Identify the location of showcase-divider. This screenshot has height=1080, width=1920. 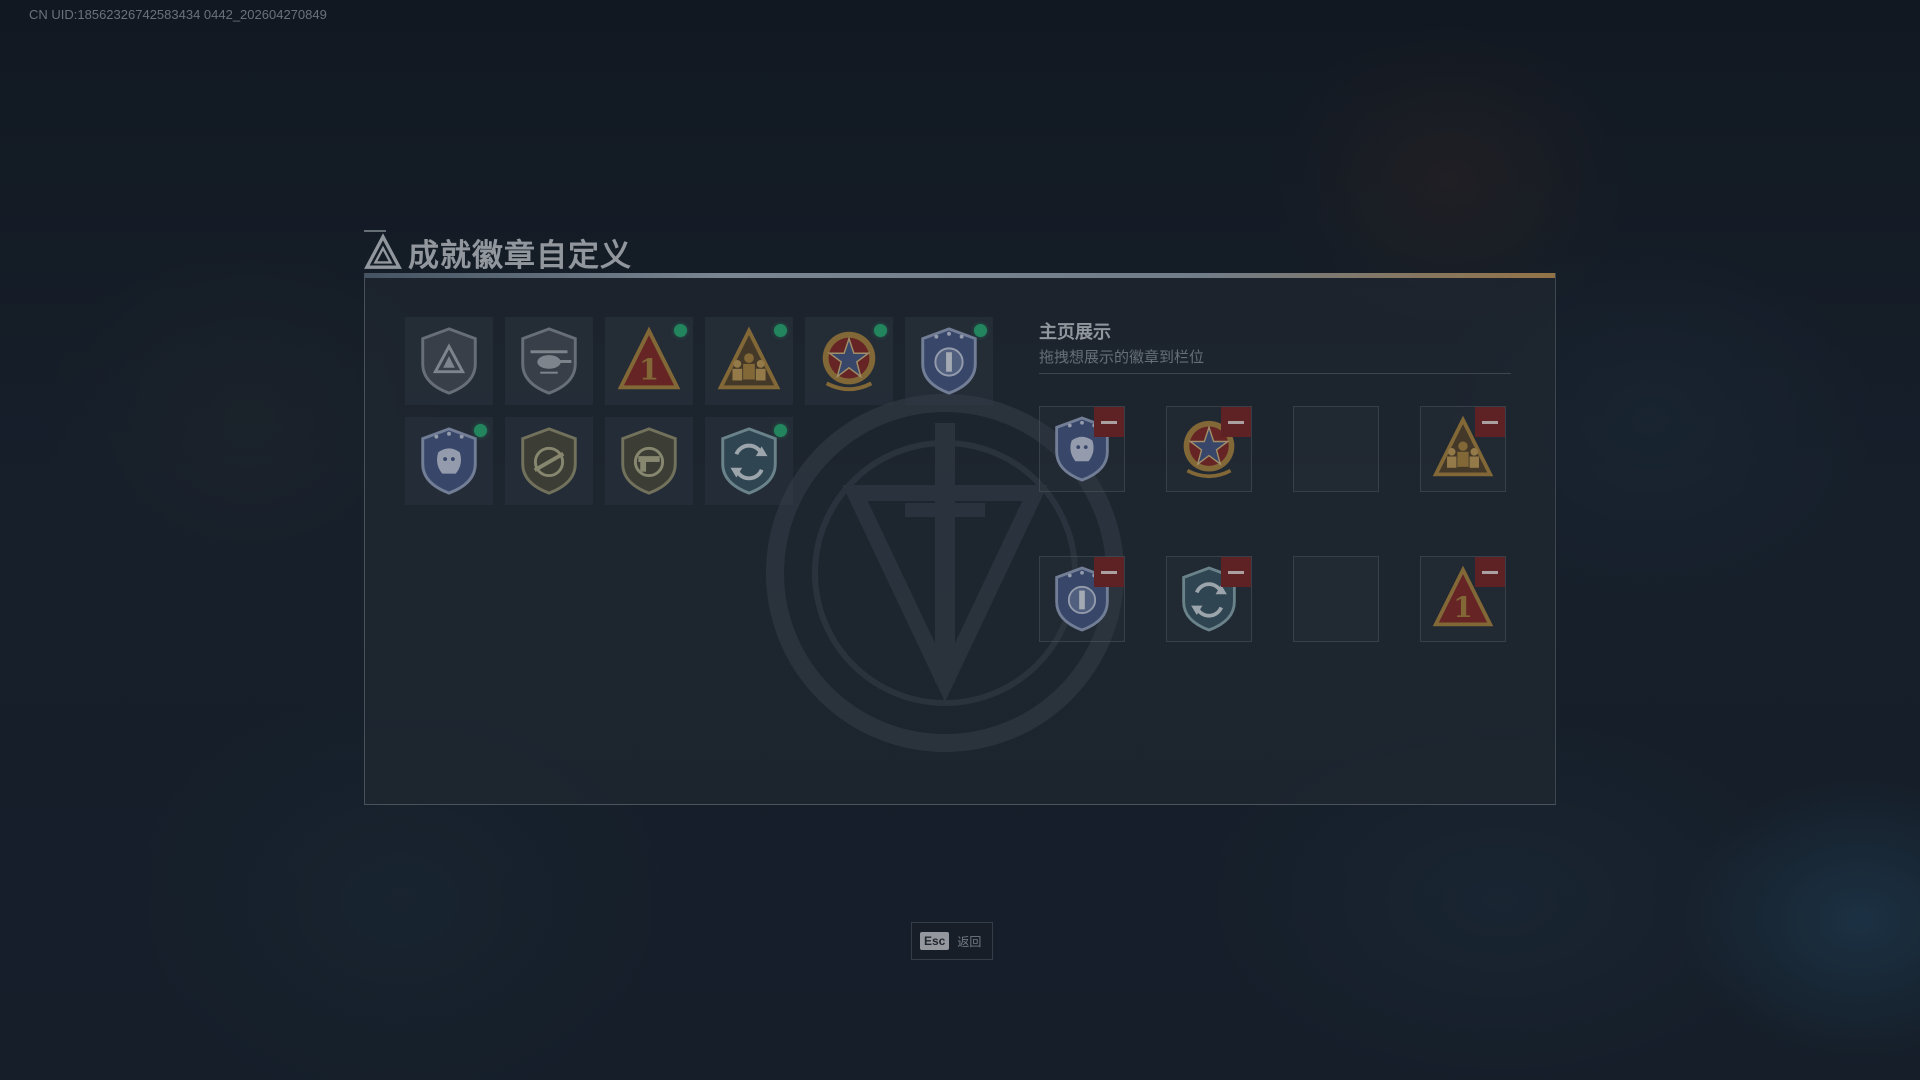
(1275, 373).